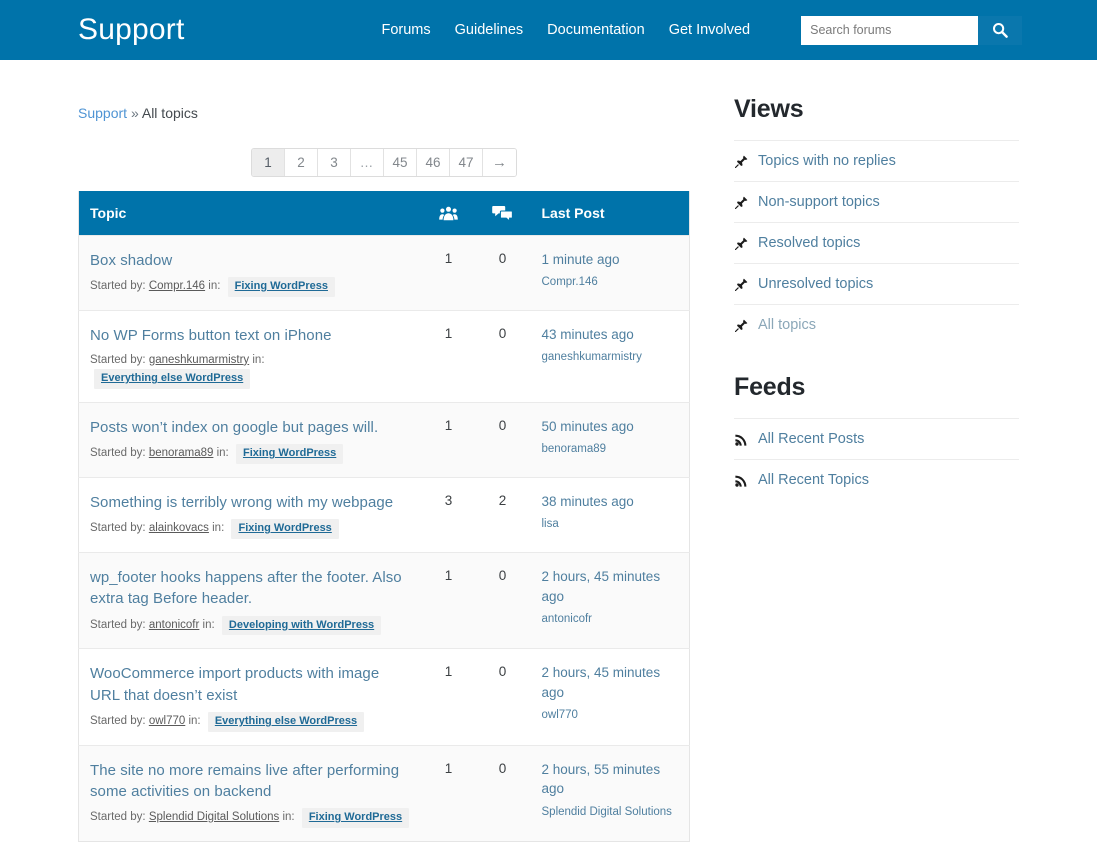 The width and height of the screenshot is (1097, 842). What do you see at coordinates (214, 817) in the screenshot?
I see `topic-author-link: Splendid Digital Solutions` at bounding box center [214, 817].